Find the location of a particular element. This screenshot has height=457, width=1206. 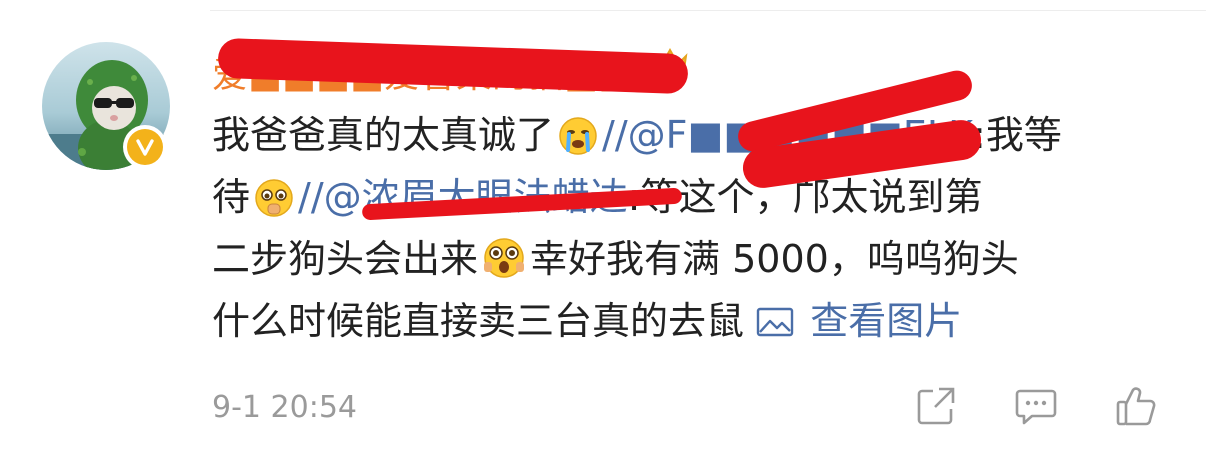

like-button is located at coordinates (1136, 408).